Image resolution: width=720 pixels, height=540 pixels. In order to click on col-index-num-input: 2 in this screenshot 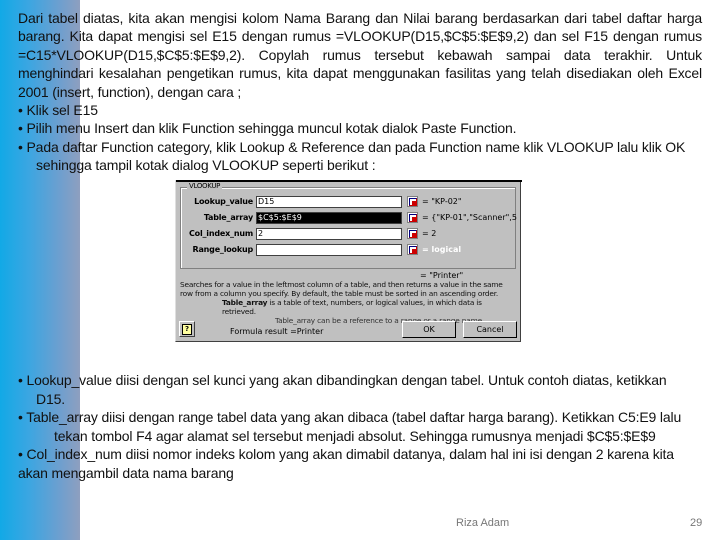, I will do `click(329, 234)`.